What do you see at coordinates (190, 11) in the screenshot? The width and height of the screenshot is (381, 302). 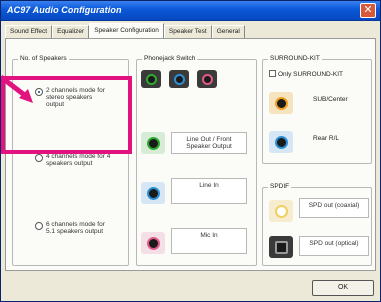 I see `title-bar: AC97 Audio Configuration ✕` at bounding box center [190, 11].